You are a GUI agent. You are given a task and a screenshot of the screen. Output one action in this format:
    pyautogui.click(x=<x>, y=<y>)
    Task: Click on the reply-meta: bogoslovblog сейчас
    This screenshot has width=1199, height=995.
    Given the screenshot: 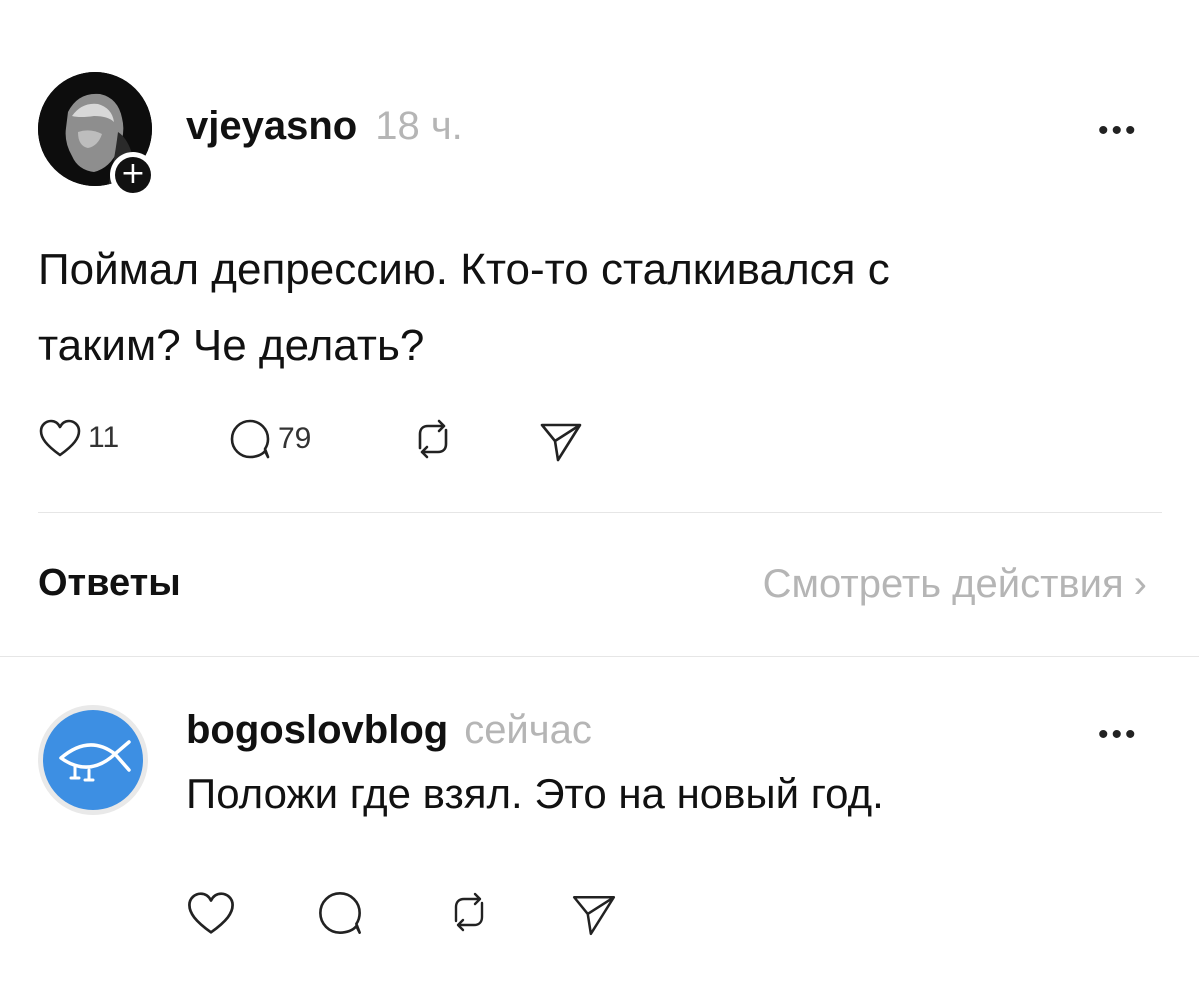 What is the action you would take?
    pyautogui.click(x=389, y=730)
    